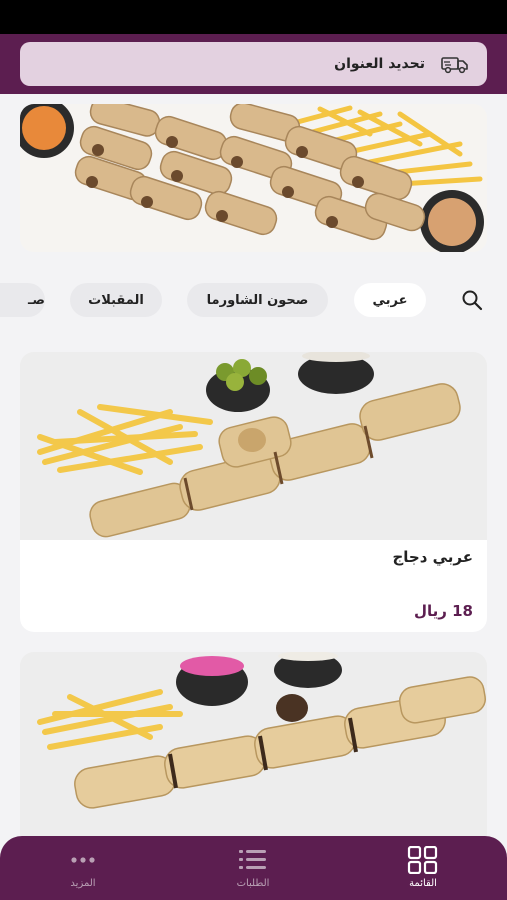 The height and width of the screenshot is (900, 507). I want to click on category-chip-arabi: عربي, so click(390, 300).